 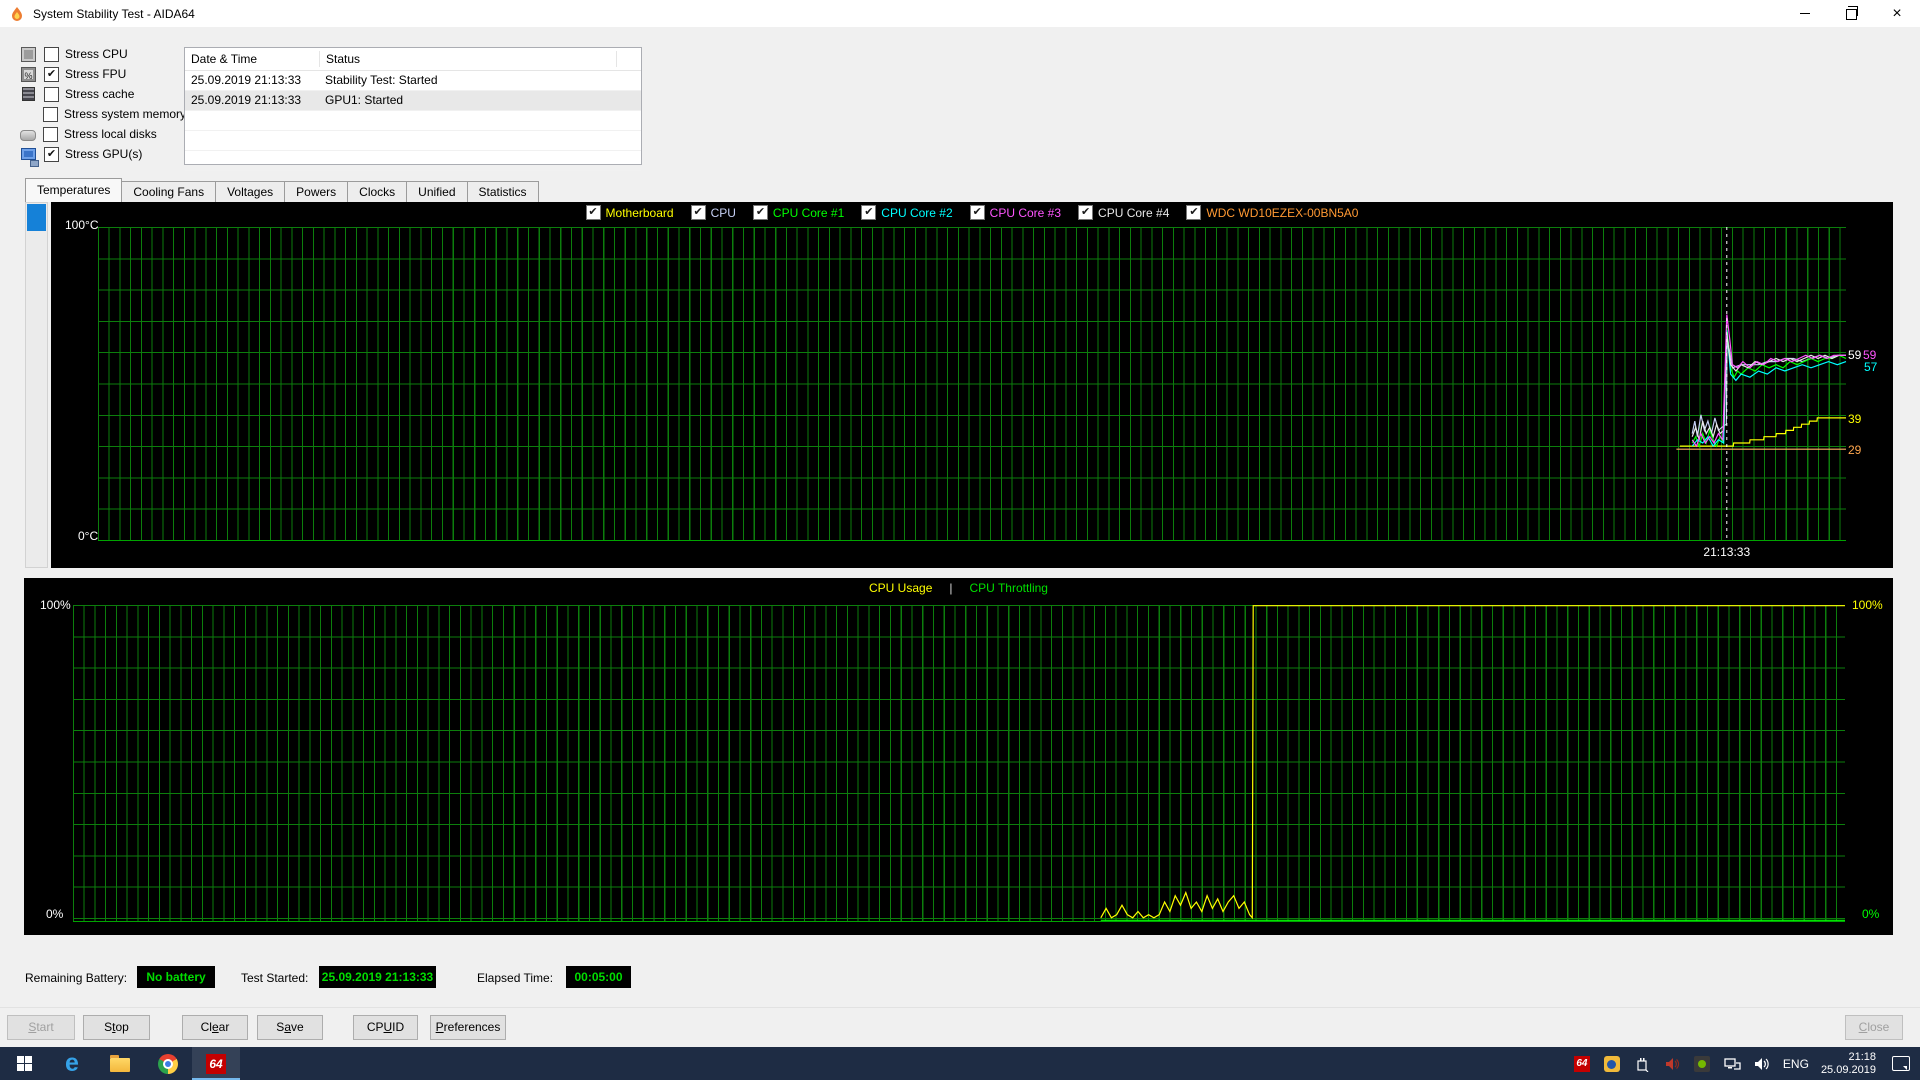 What do you see at coordinates (502, 191) in the screenshot?
I see `tab-statistics: Statistics` at bounding box center [502, 191].